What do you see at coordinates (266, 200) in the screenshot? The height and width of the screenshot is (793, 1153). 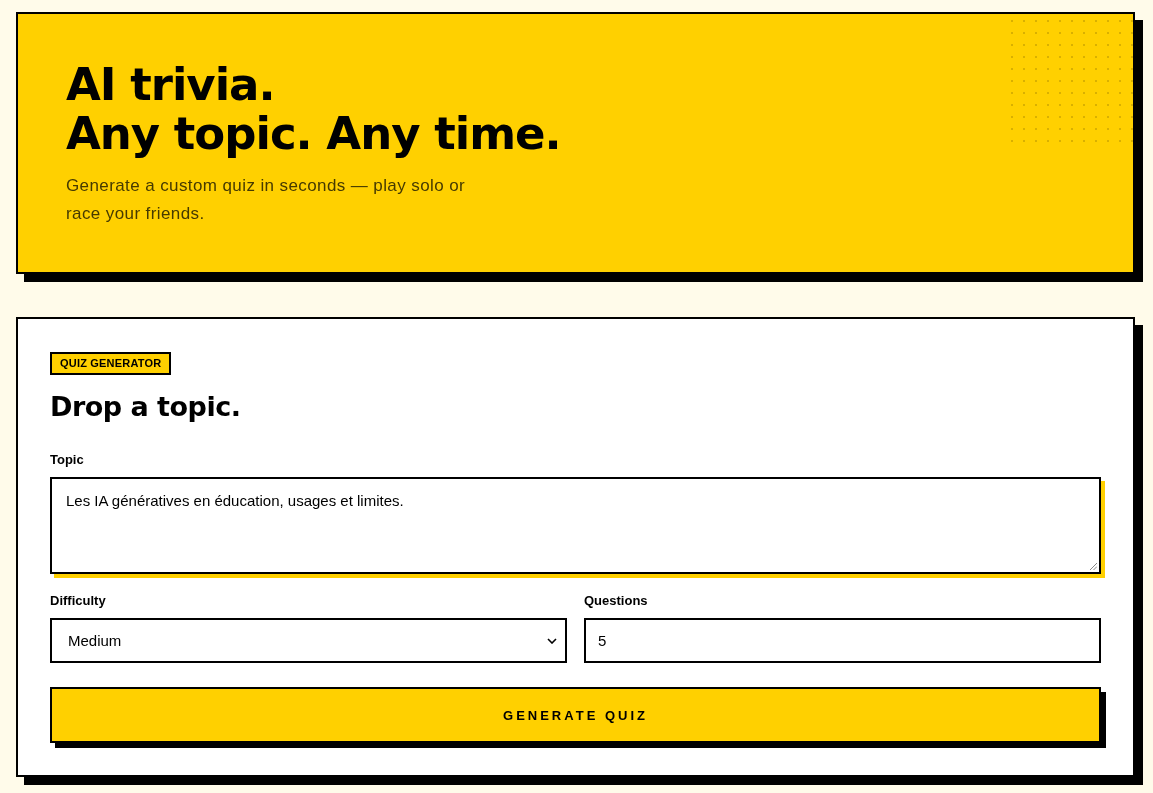 I see `hero-subtitle: Generate a custom quiz in seconds — play solo or race your friends.` at bounding box center [266, 200].